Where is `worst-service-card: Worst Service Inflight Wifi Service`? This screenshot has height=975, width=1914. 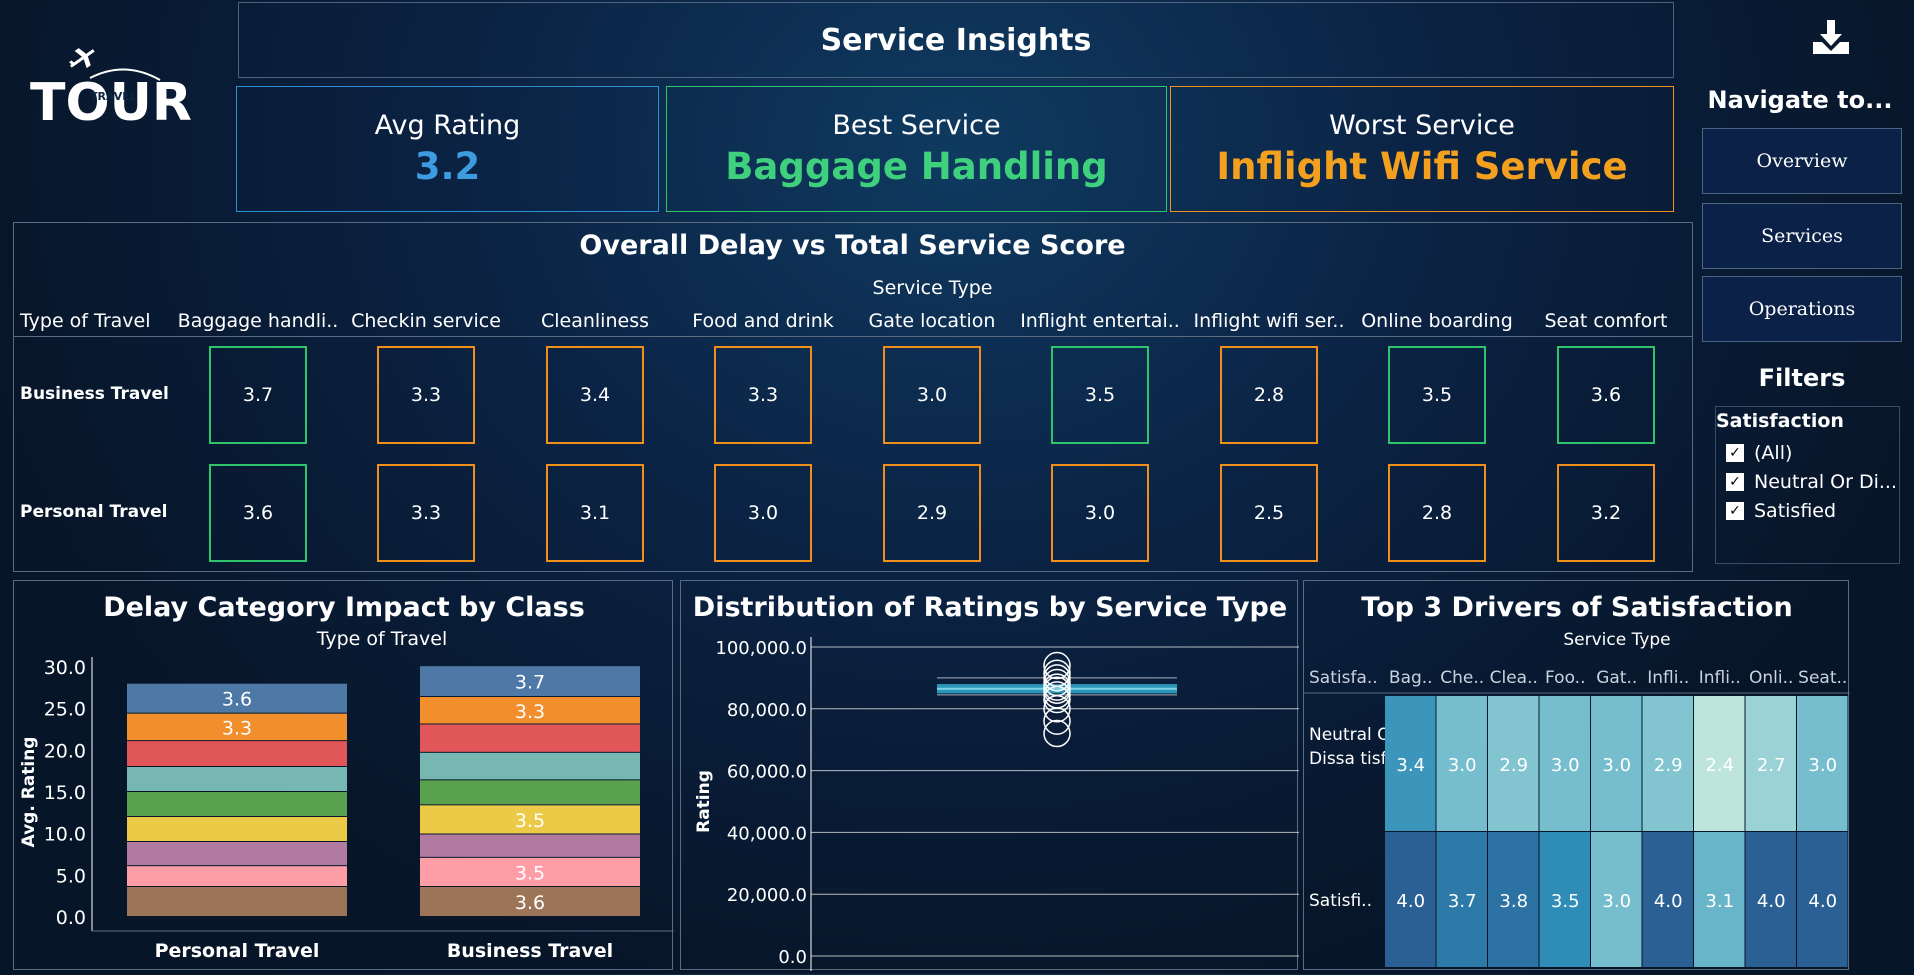
worst-service-card: Worst Service Inflight Wifi Service is located at coordinates (1422, 149).